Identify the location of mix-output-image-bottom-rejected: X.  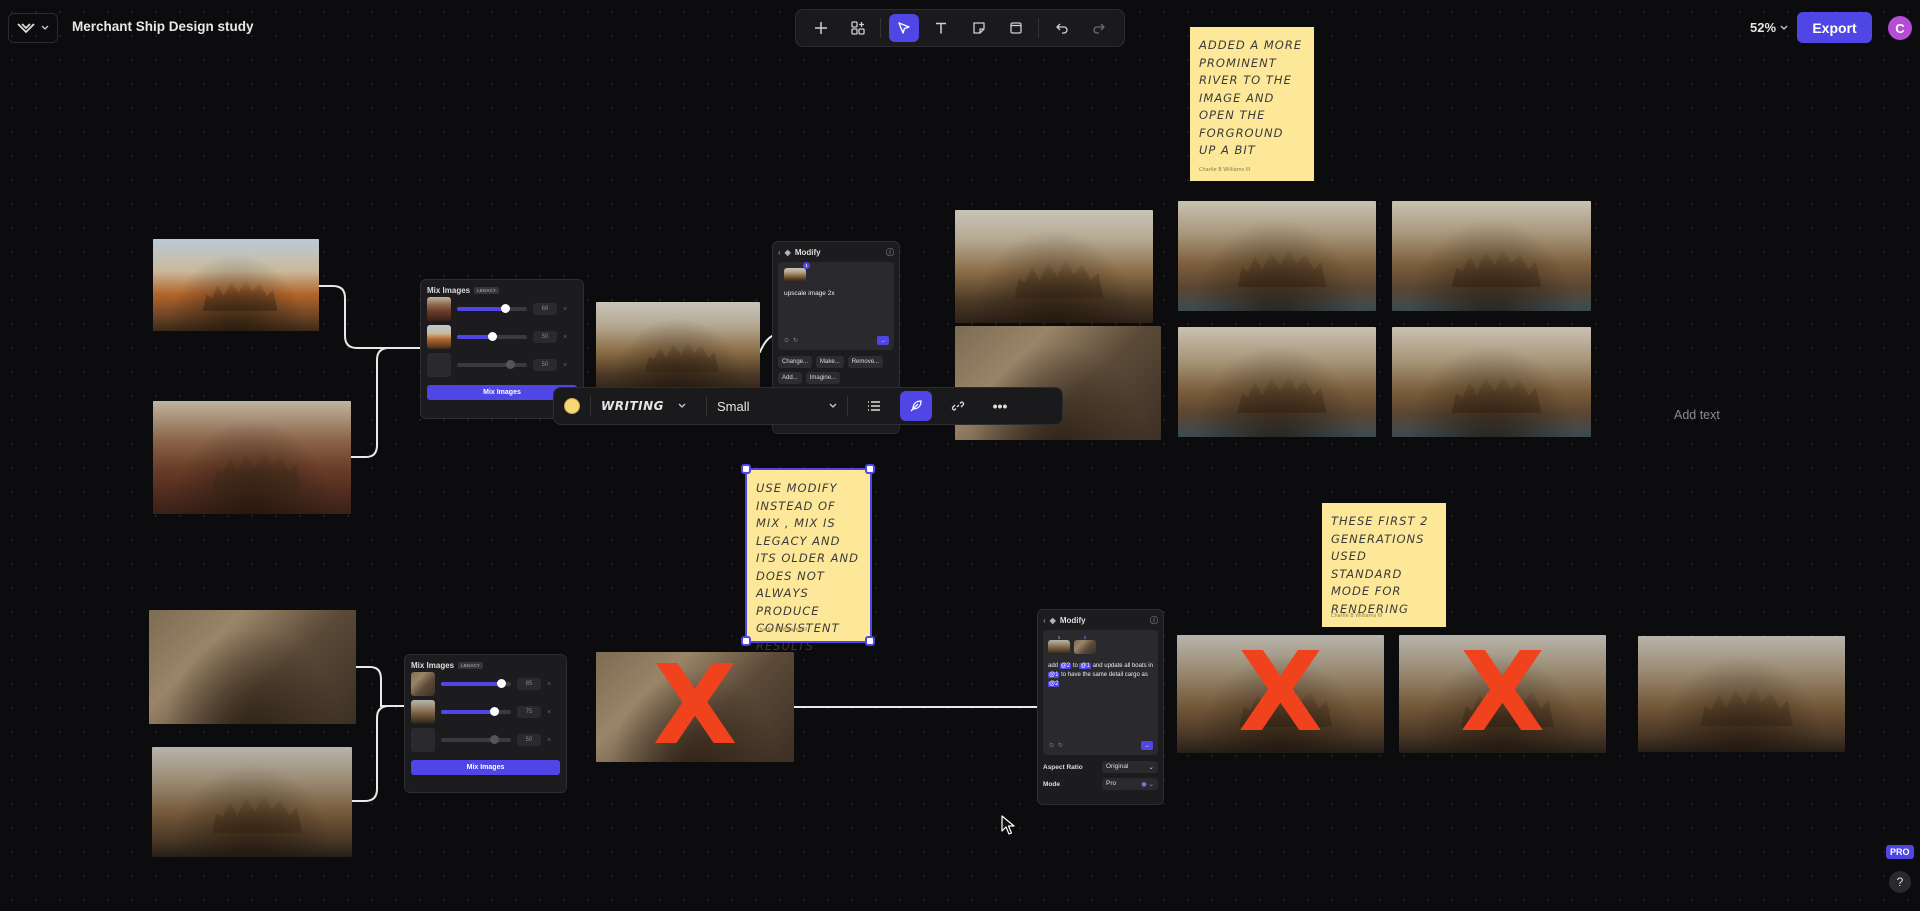
(695, 707).